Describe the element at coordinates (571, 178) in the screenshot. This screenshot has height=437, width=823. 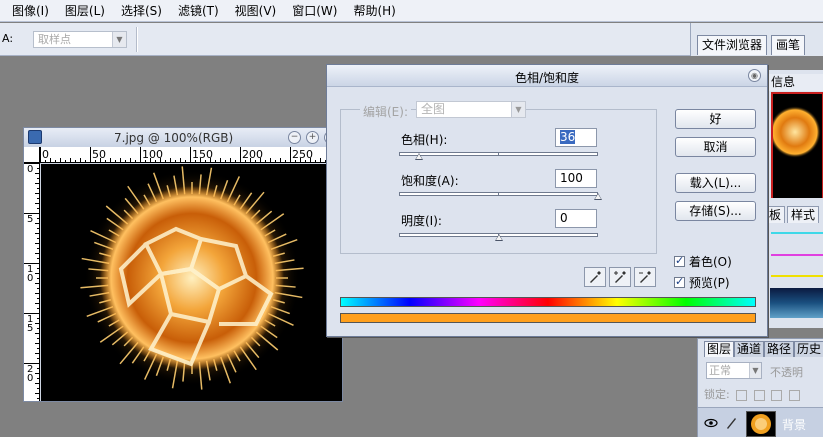
I see `saturation-value: 100` at that location.